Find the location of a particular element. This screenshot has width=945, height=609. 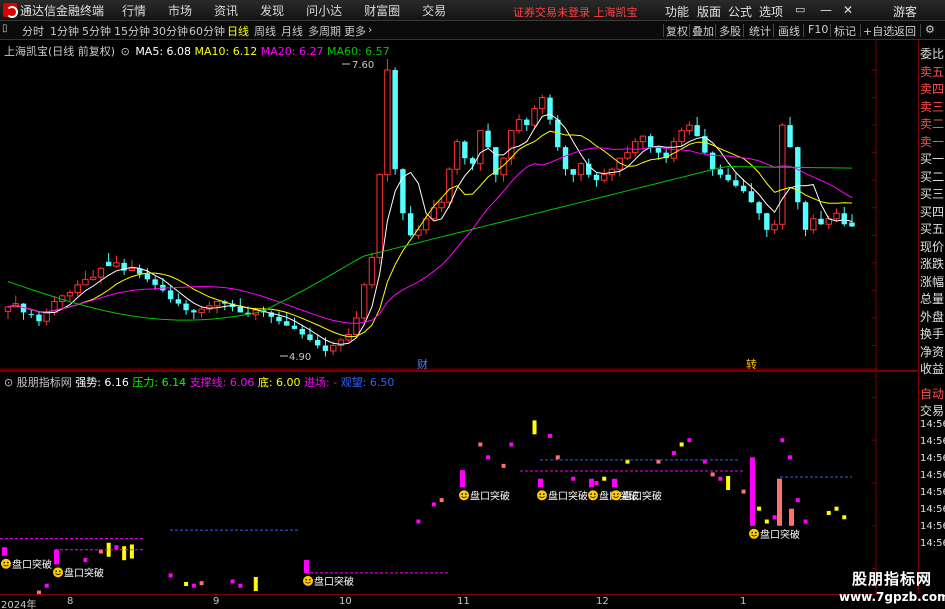

panel-item: 卖一 is located at coordinates (932, 141).